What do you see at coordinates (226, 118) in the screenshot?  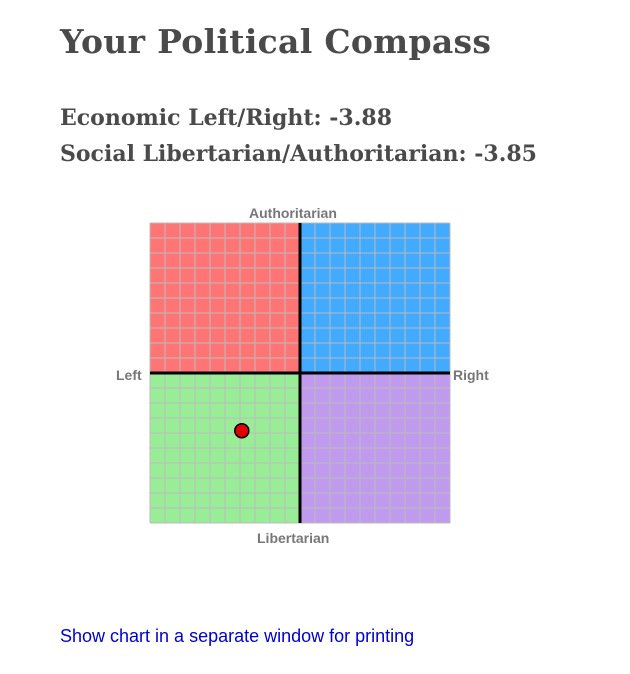 I see `economic-score: Economic Left/Right: -3.88` at bounding box center [226, 118].